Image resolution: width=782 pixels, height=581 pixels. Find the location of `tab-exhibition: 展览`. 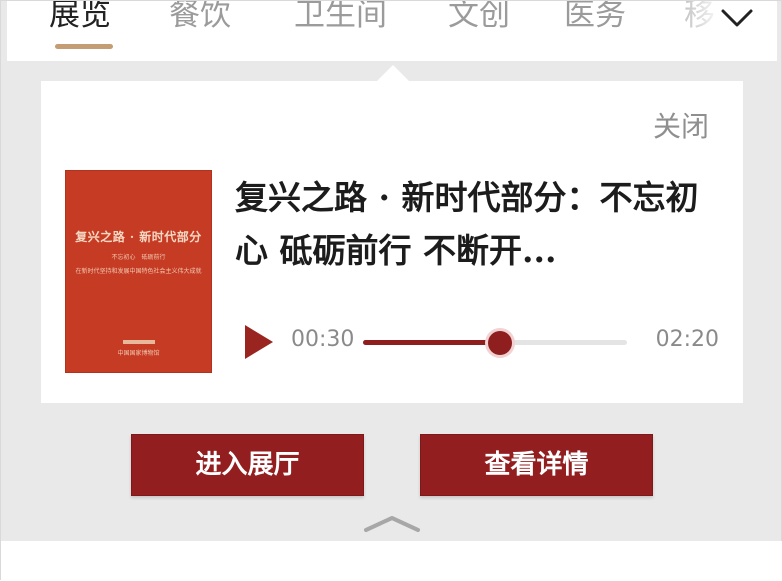

tab-exhibition: 展览 is located at coordinates (80, 19).